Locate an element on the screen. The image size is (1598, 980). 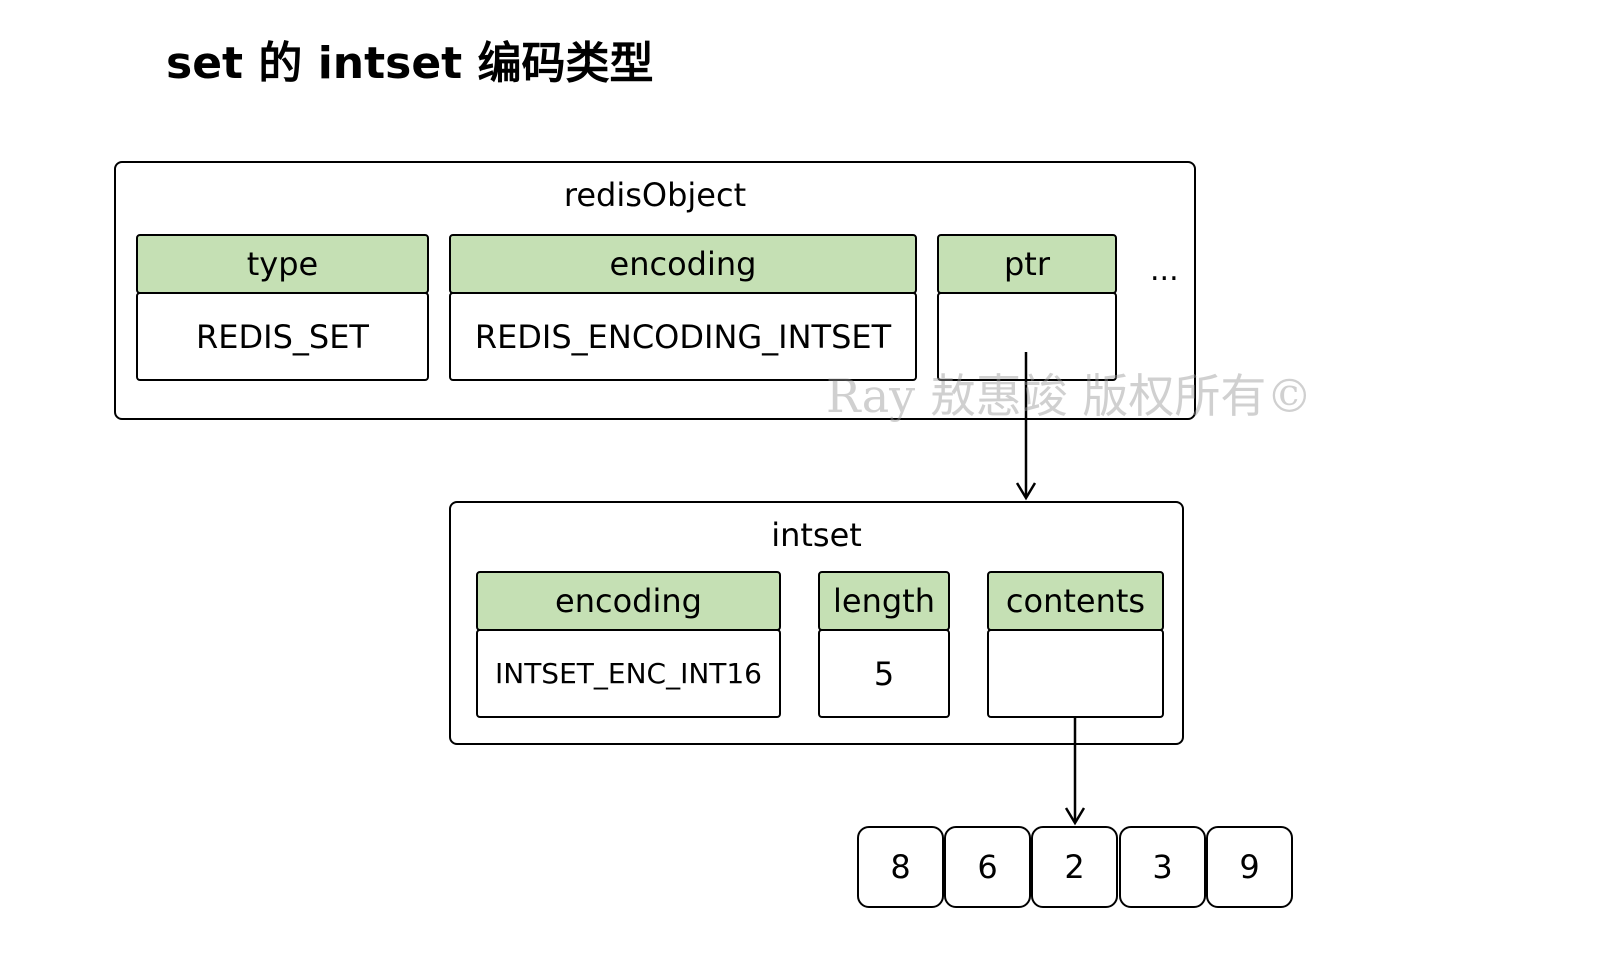
redis-object-encoding-header: encoding is located at coordinates (683, 264).